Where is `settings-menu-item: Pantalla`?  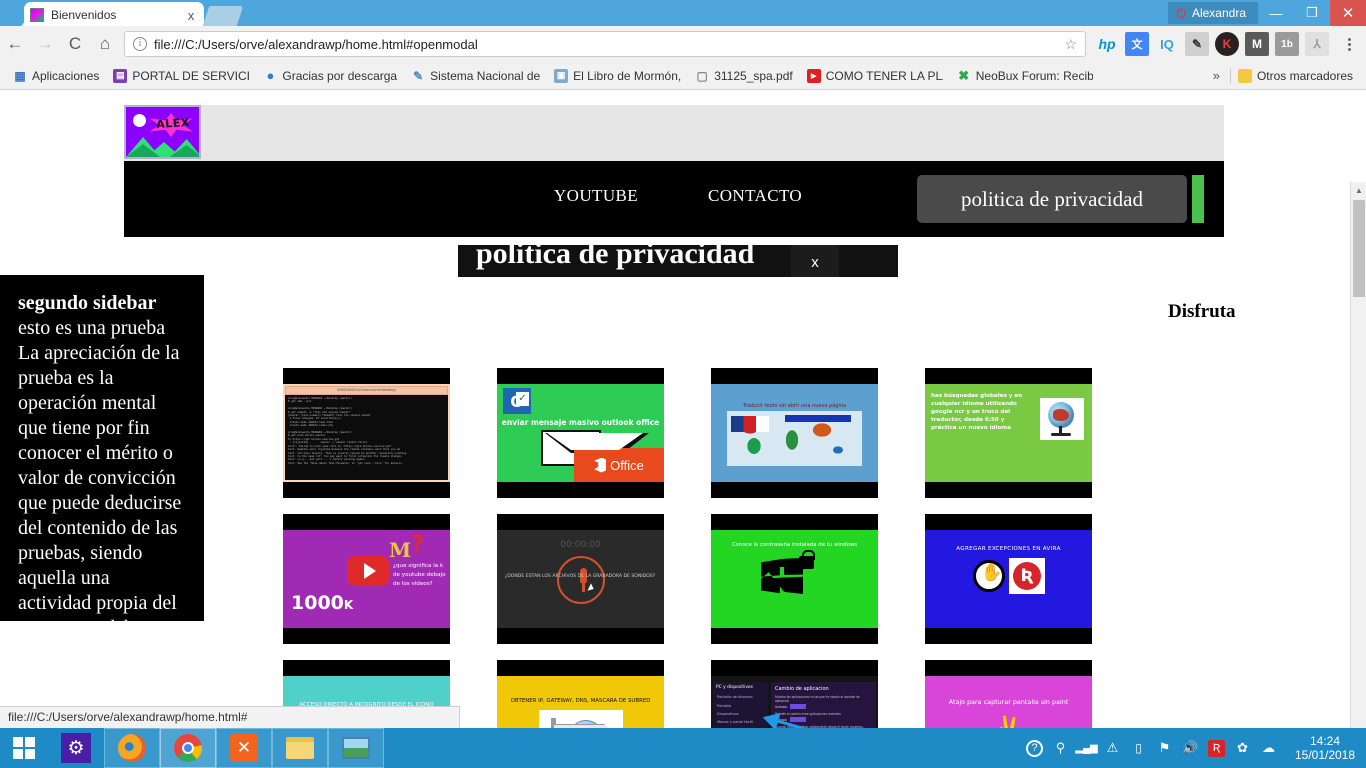
settings-menu-item: Pantalla is located at coordinates (724, 705).